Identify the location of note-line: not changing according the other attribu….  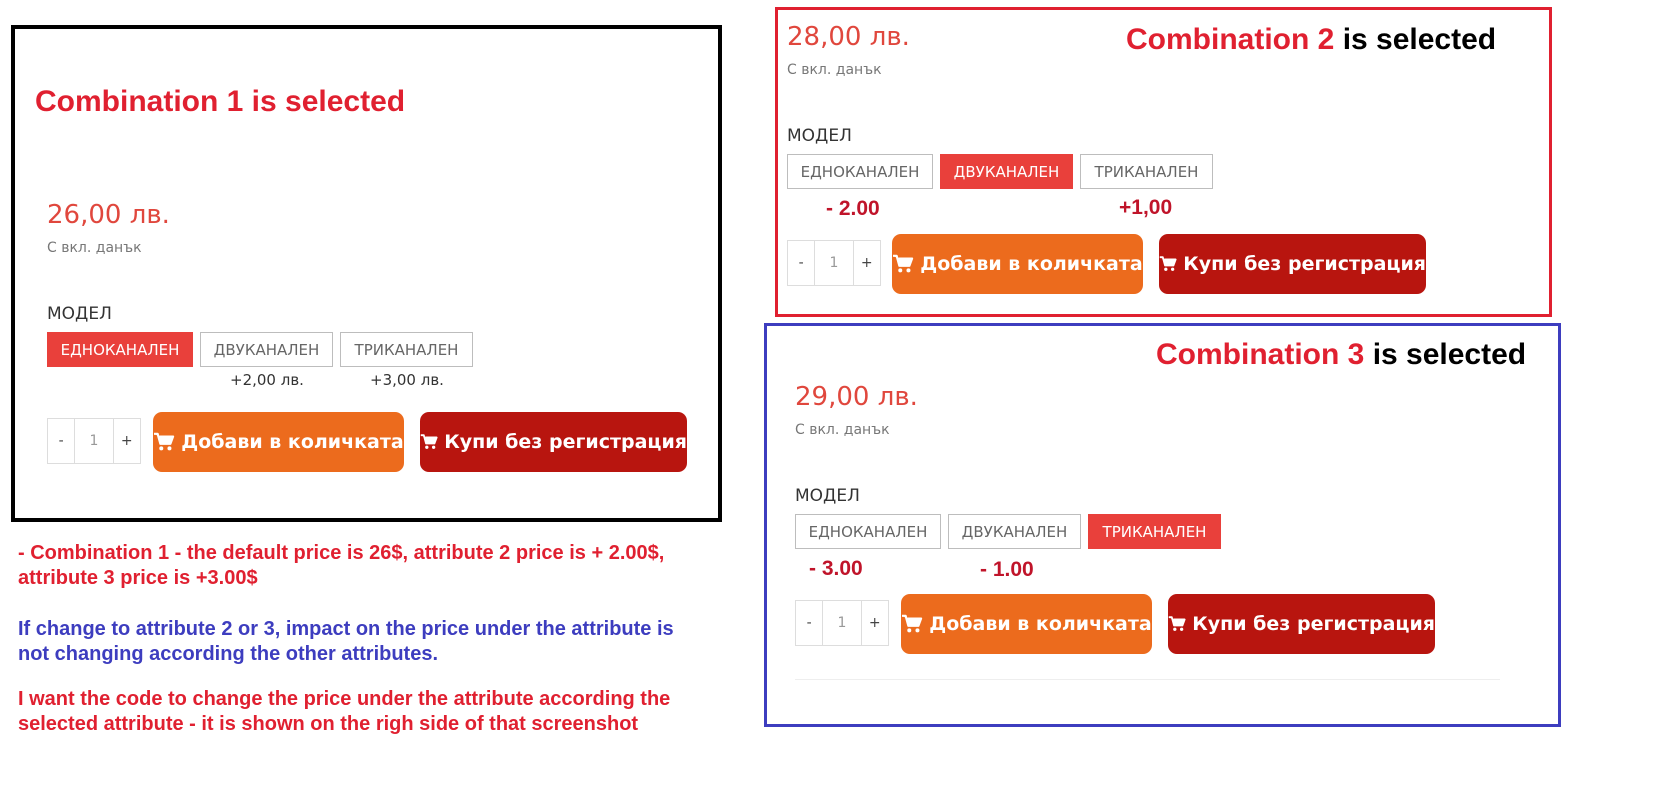
(228, 654).